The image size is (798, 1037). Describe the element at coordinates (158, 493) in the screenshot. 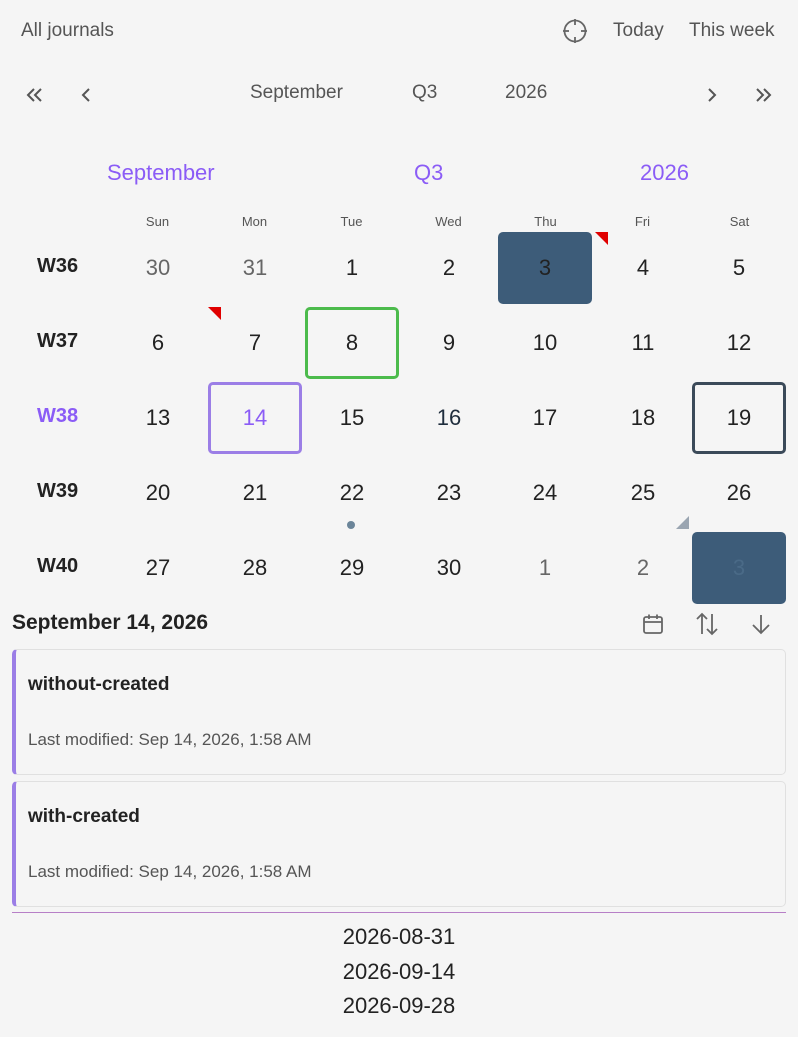

I see `day-cell: 20` at that location.